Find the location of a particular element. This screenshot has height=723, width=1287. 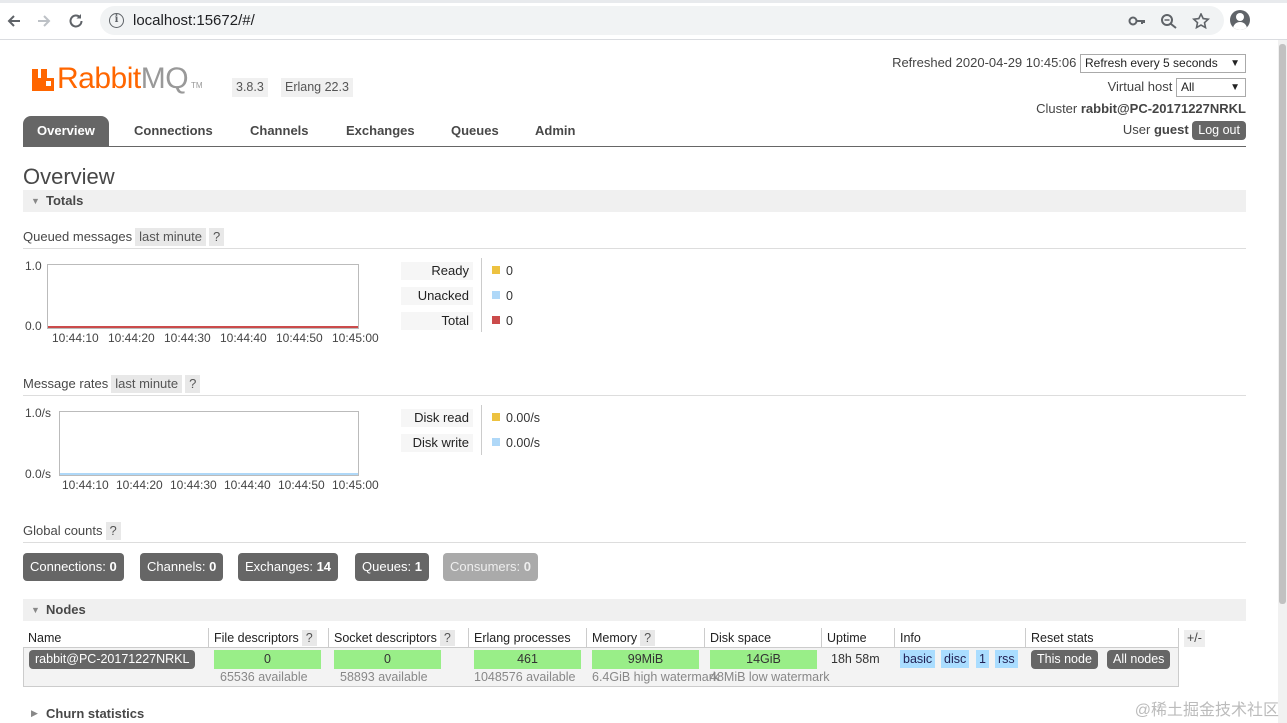

rates-x-tick: 10:44:40 is located at coordinates (247, 485).